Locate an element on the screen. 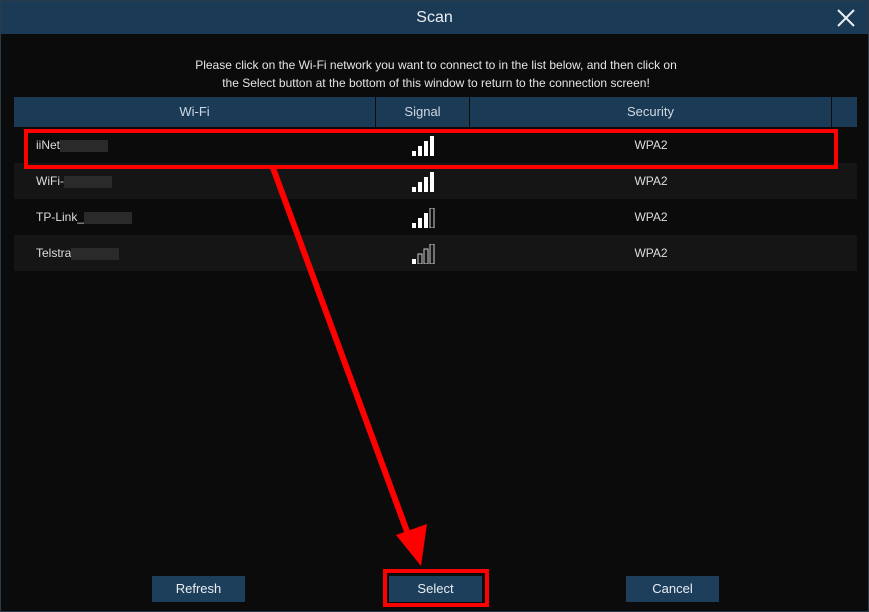 The image size is (869, 612). network-name: TP-Link_ is located at coordinates (84, 217).